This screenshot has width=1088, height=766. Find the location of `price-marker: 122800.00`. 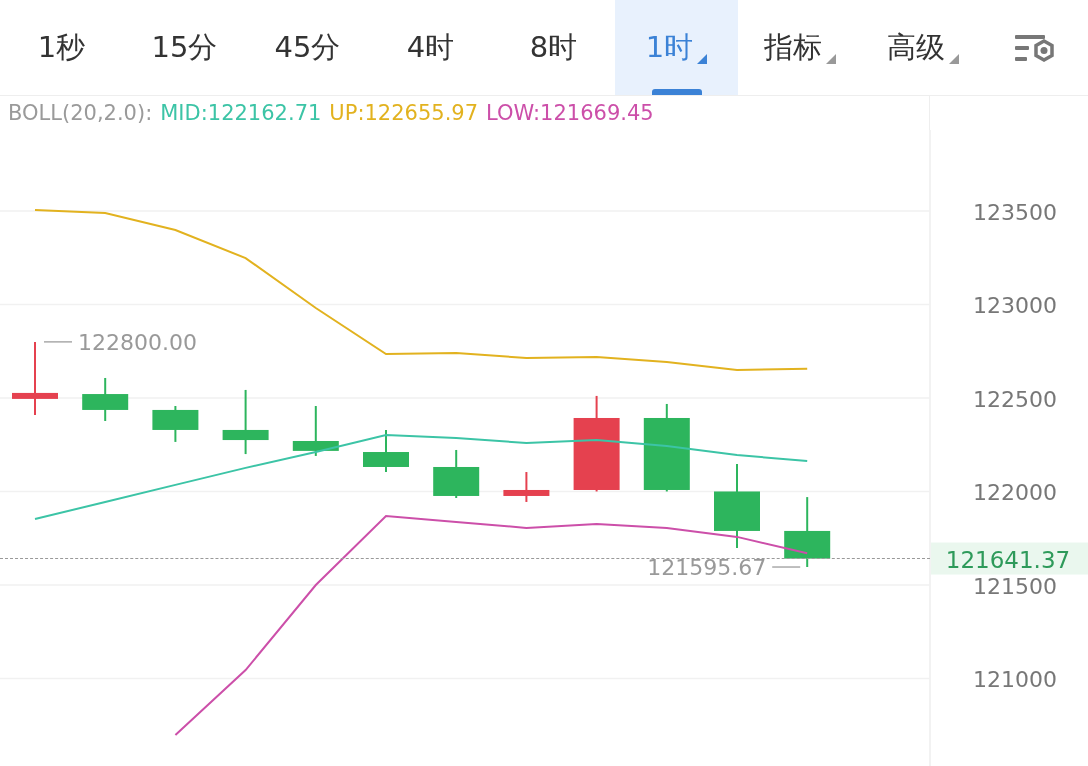

price-marker: 122800.00 is located at coordinates (137, 342).